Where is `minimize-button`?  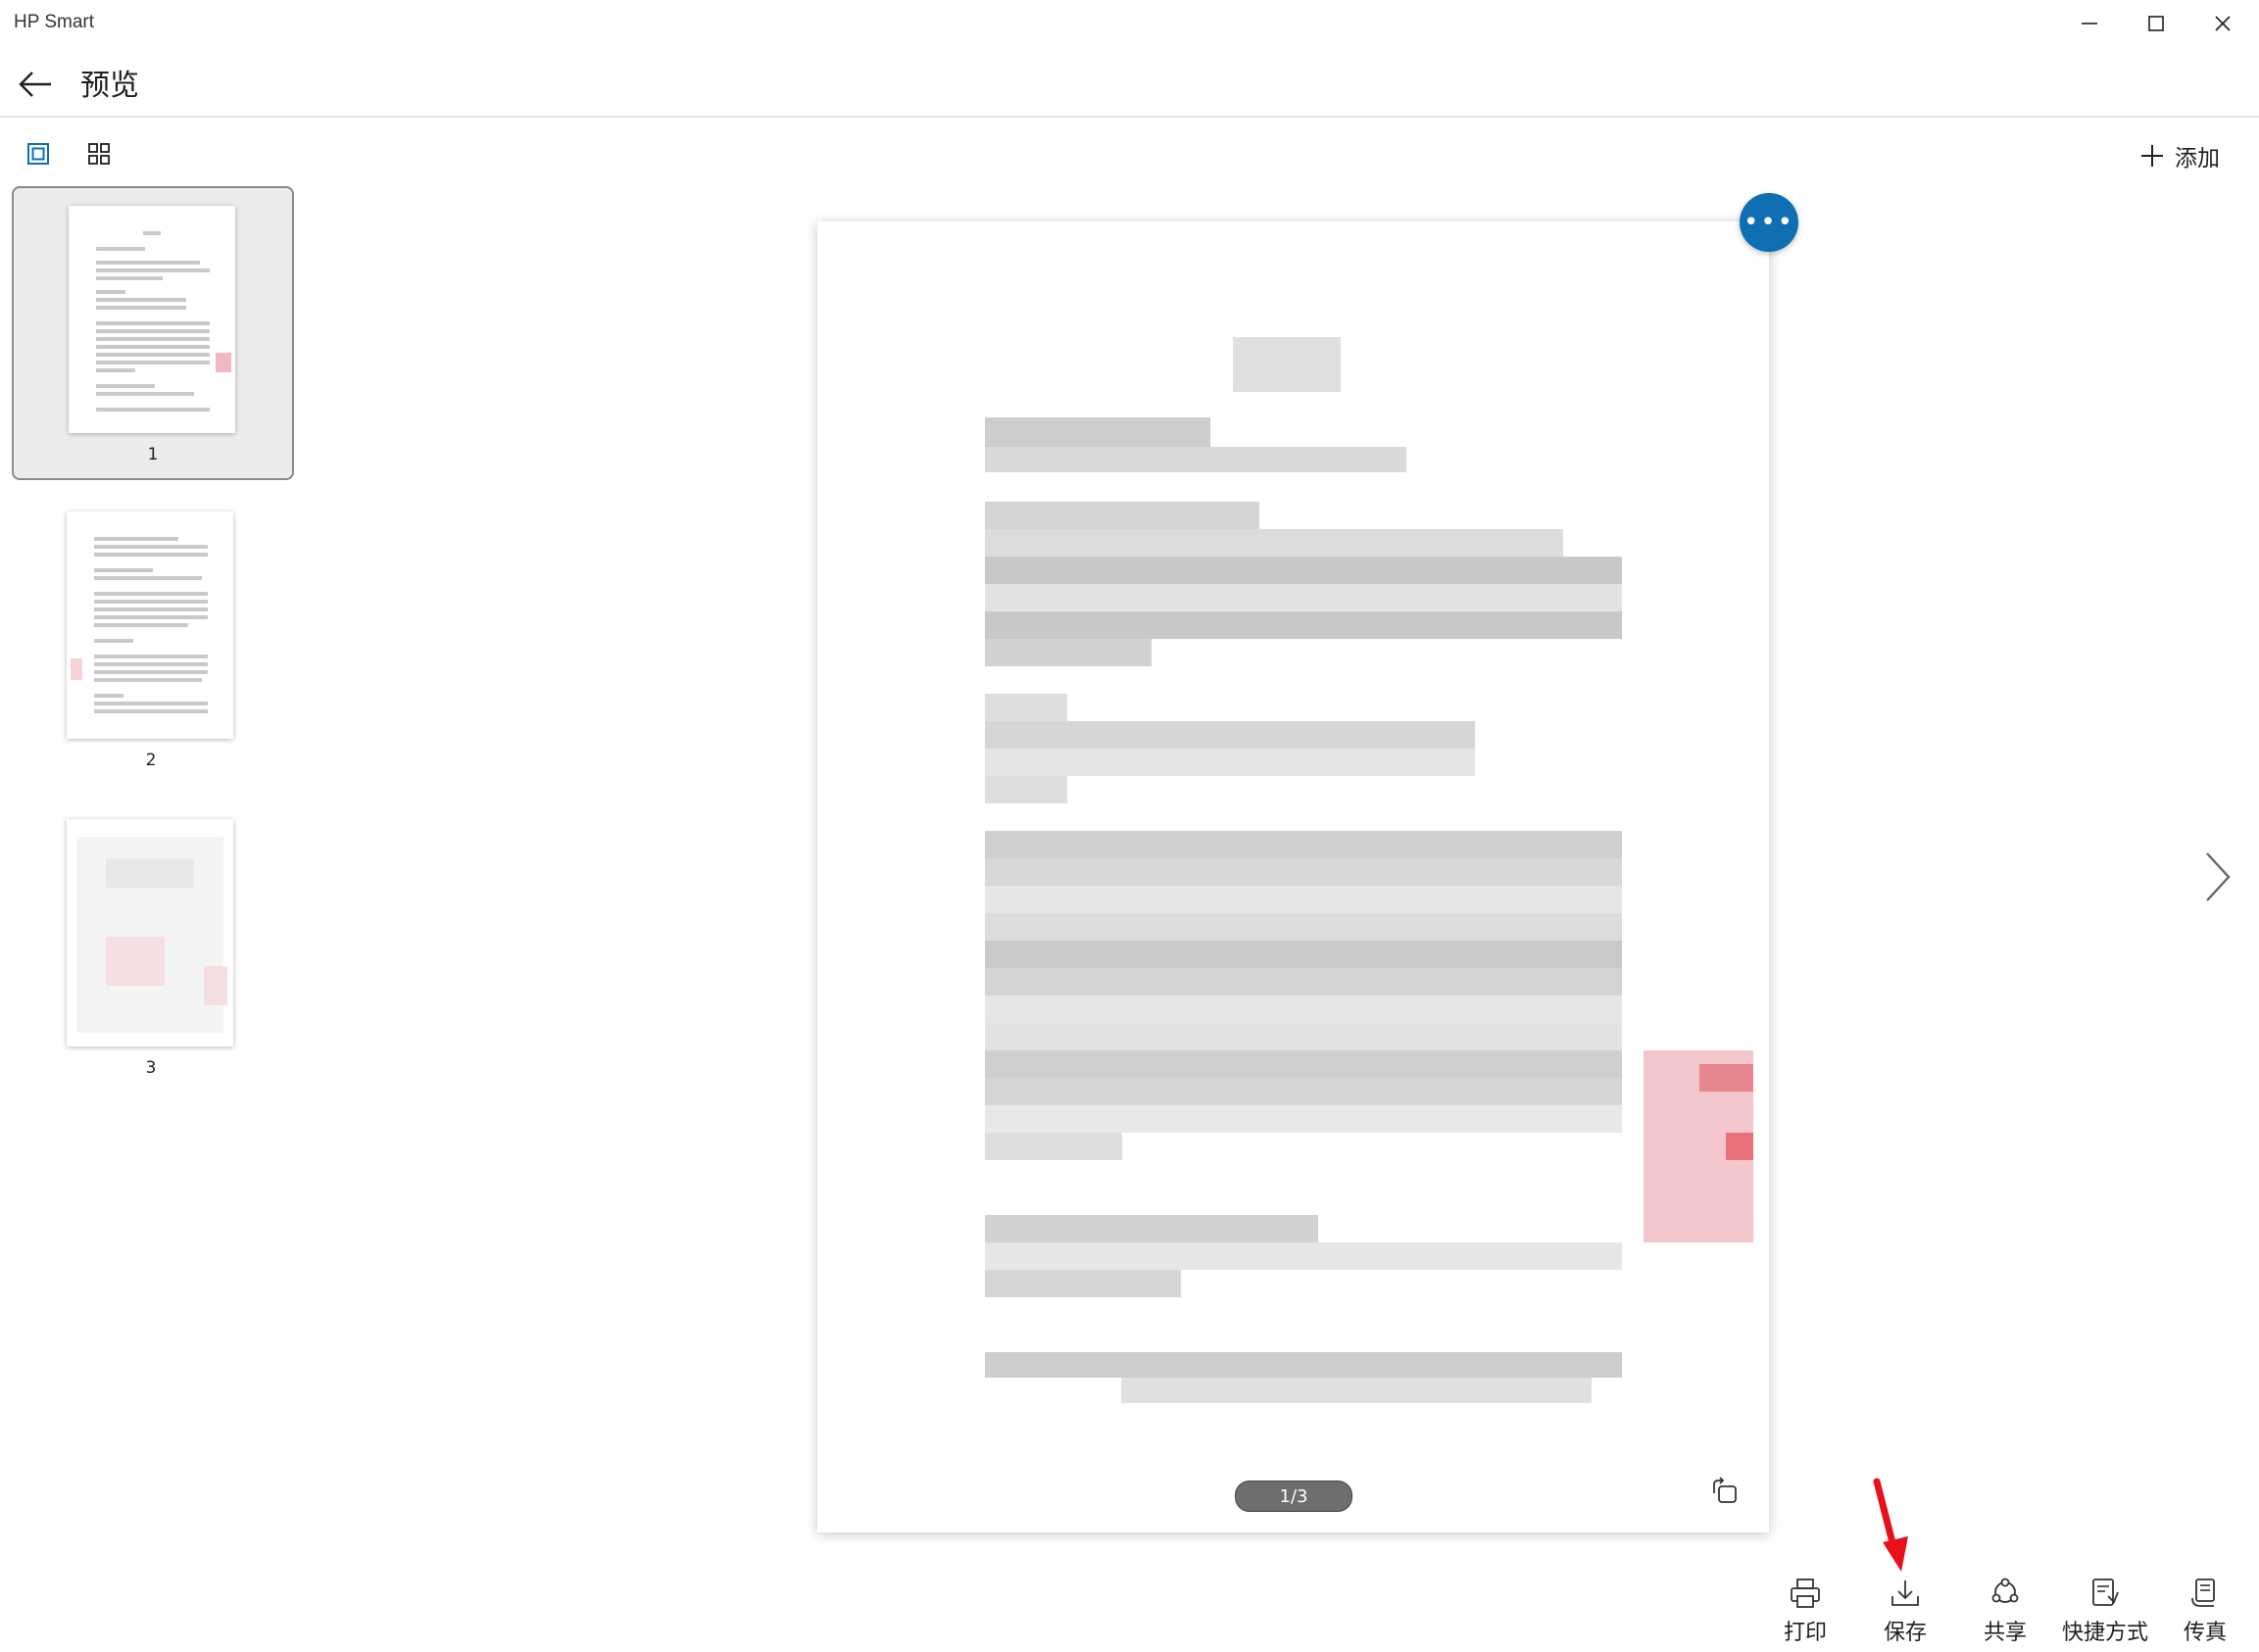 minimize-button is located at coordinates (2089, 24).